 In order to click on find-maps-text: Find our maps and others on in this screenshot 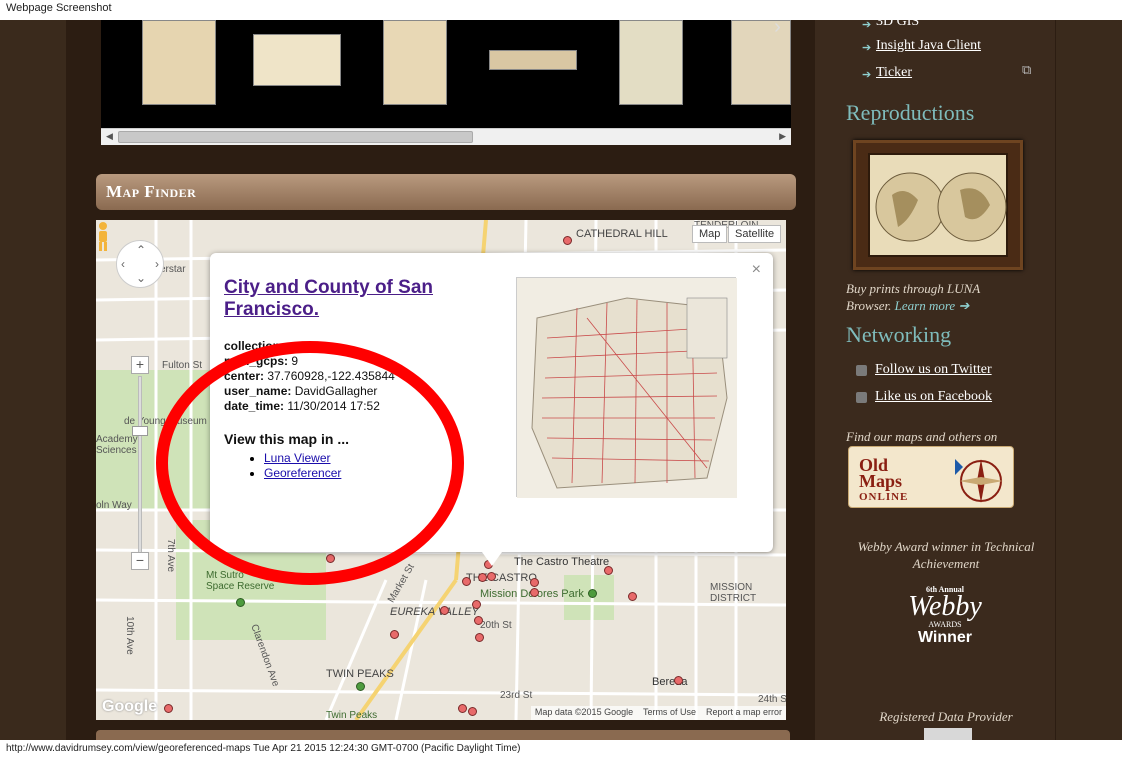, I will do `click(922, 436)`.